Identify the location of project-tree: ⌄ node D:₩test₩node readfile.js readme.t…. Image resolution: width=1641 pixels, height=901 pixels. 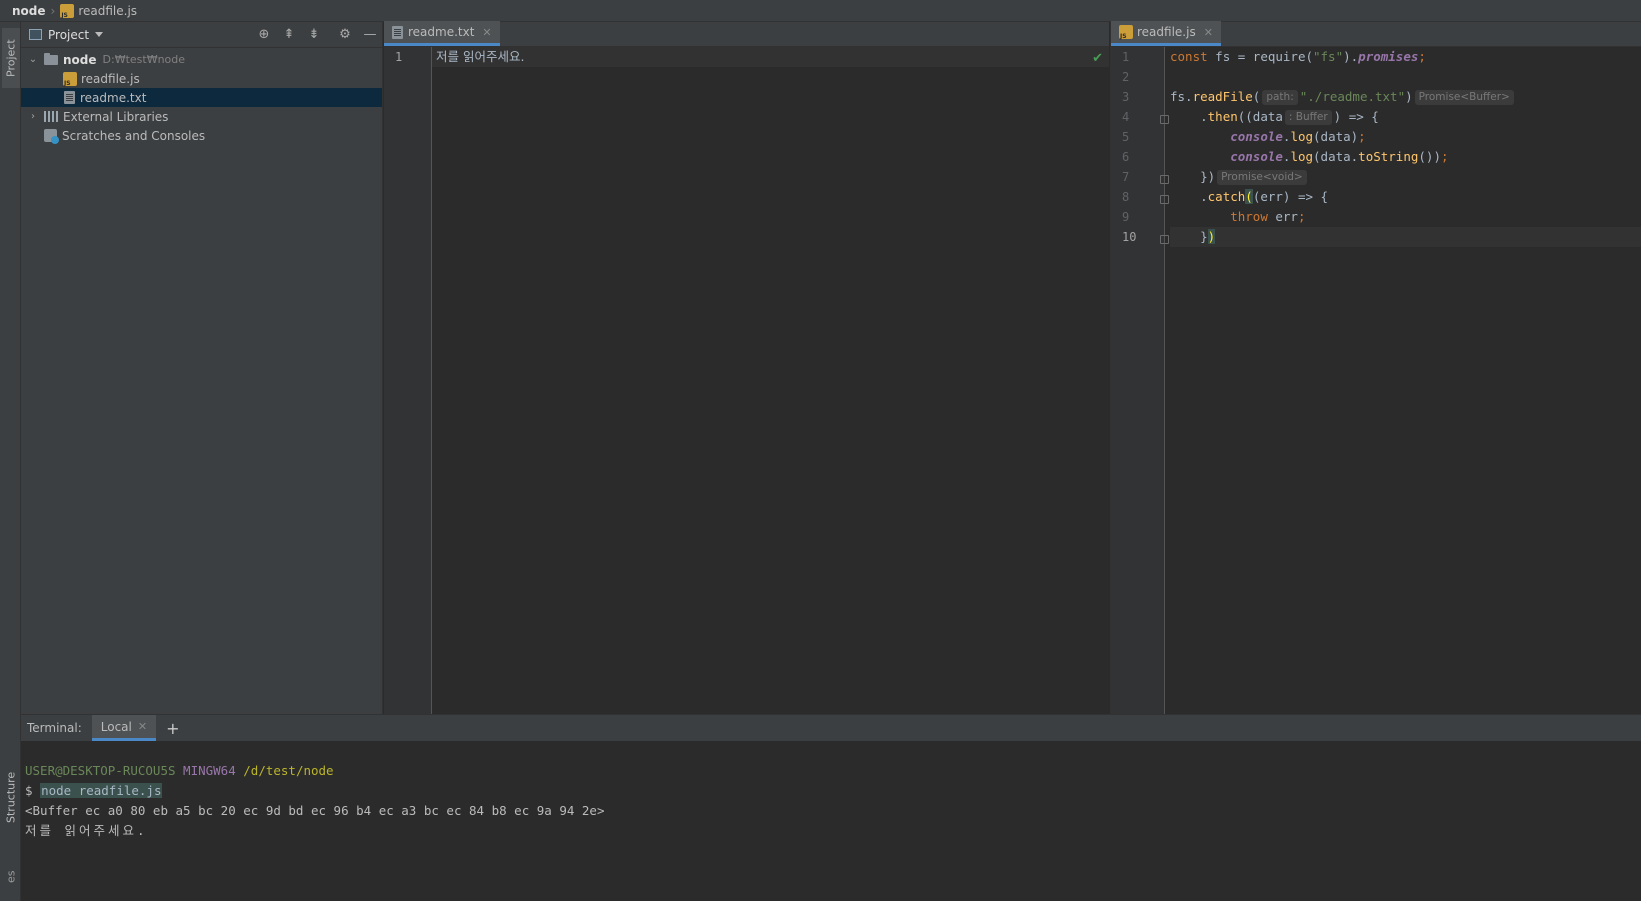
(201, 96).